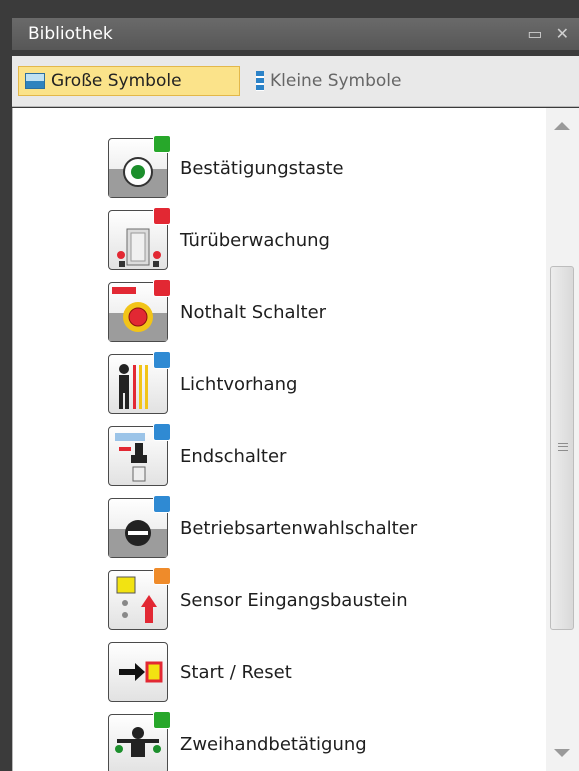 The image size is (579, 771). I want to click on limit-switch-icon, so click(139, 454).